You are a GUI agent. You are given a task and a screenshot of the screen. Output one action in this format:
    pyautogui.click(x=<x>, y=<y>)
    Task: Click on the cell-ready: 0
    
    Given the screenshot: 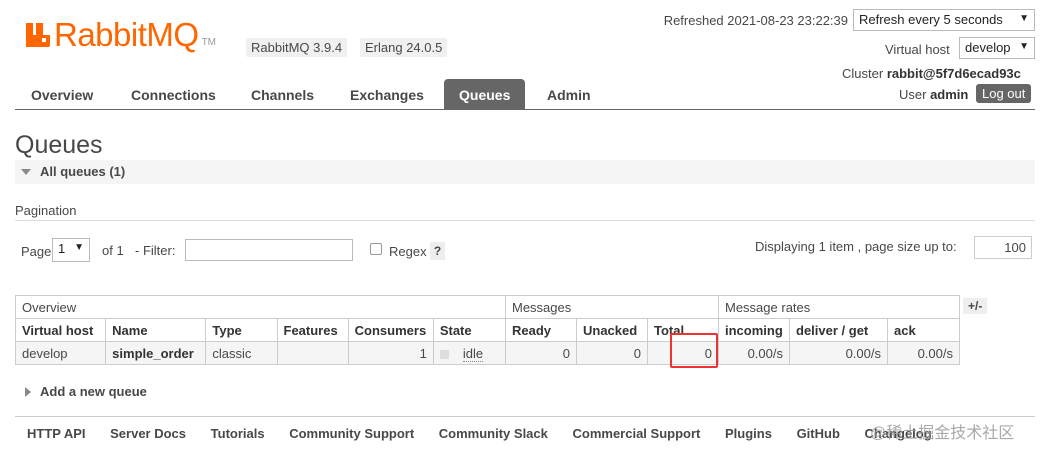 What is the action you would take?
    pyautogui.click(x=541, y=353)
    